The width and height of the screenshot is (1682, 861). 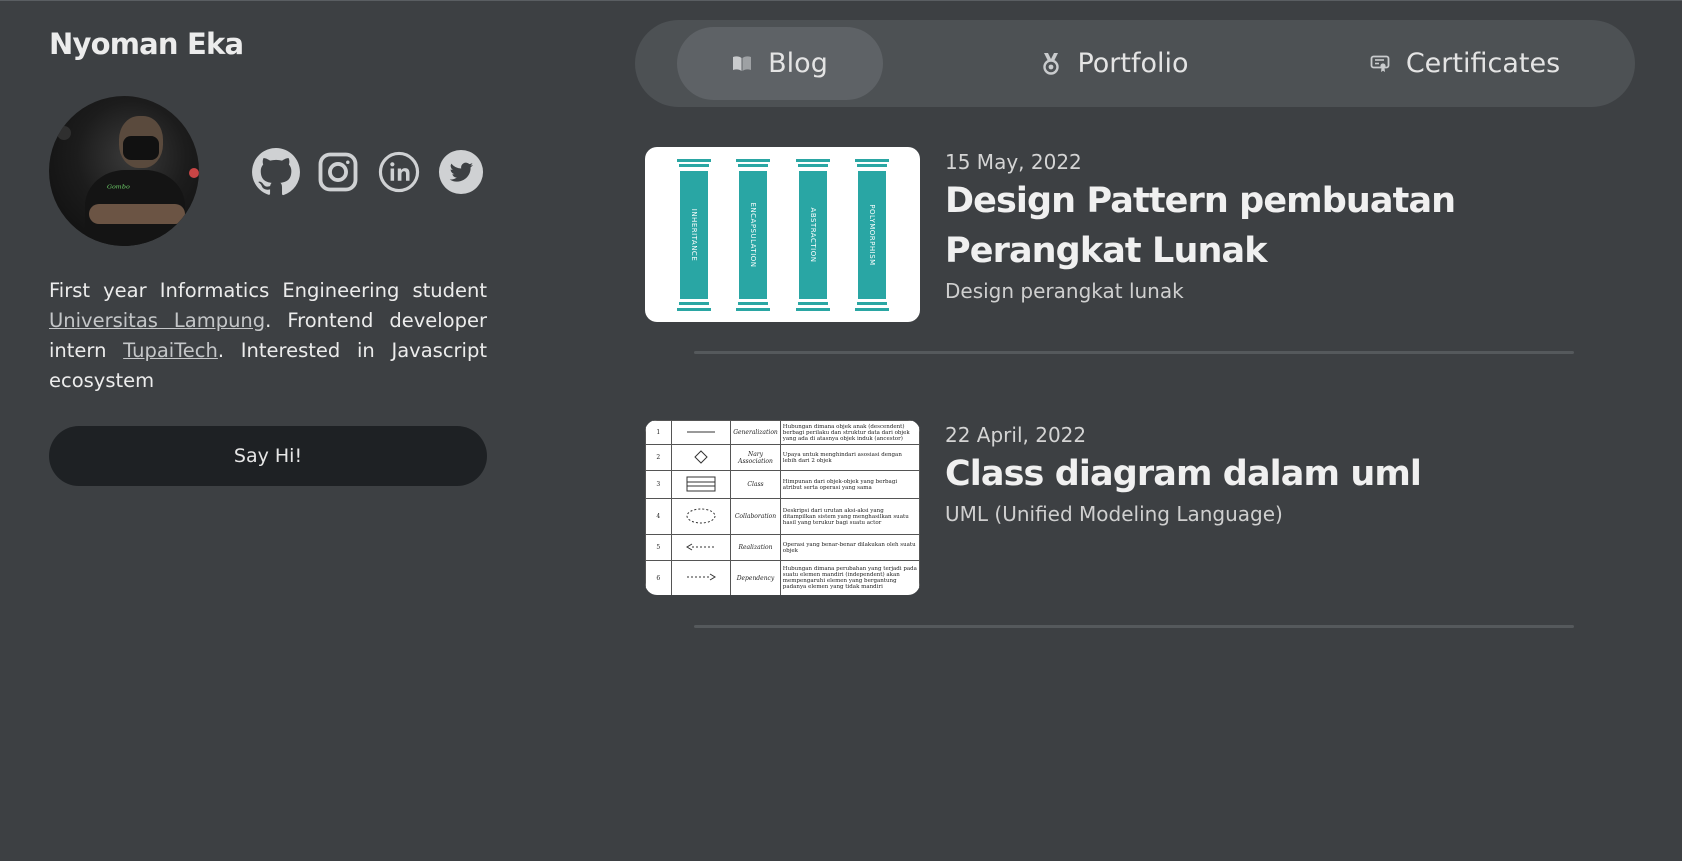 I want to click on tab-certificates: Certificates, so click(x=1465, y=63).